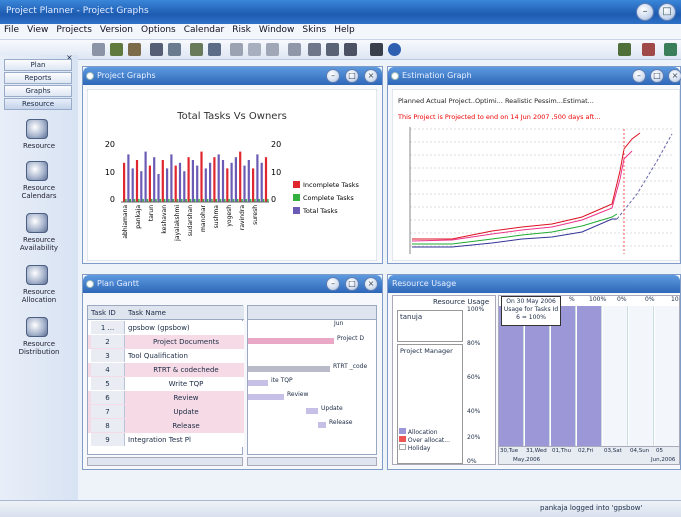  Describe the element at coordinates (648, 49) in the screenshot. I see `filter-icon` at that location.